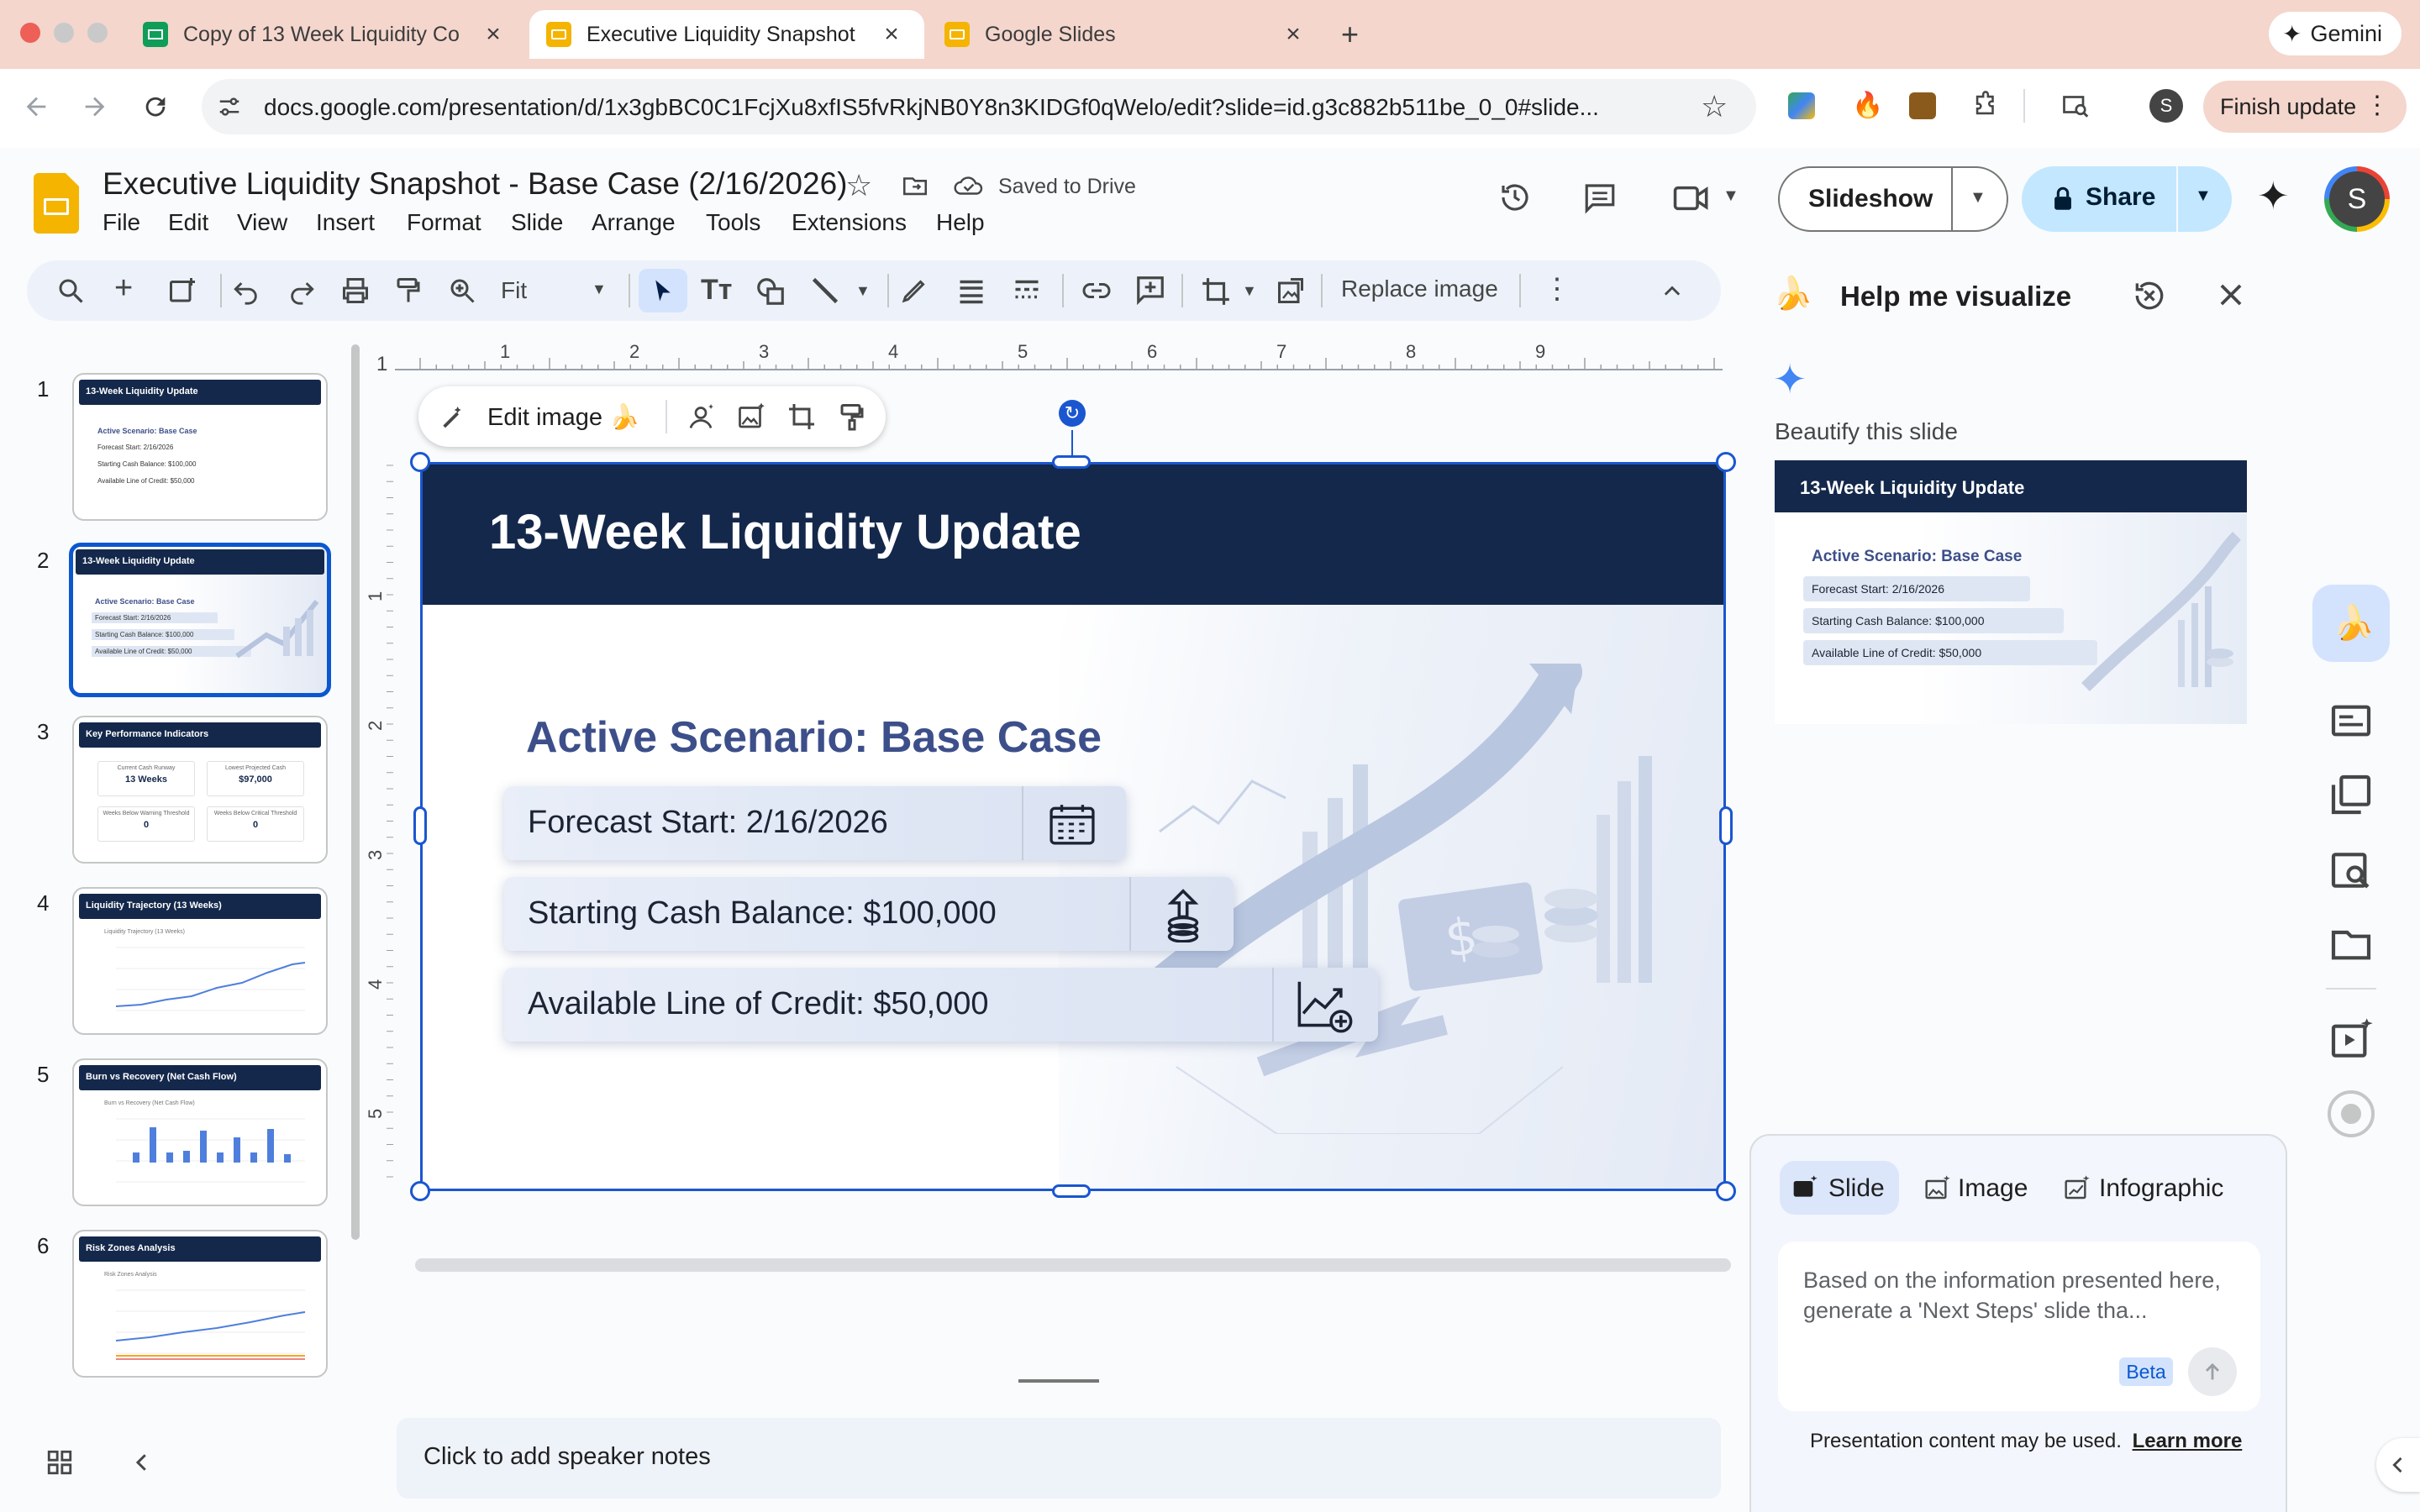  I want to click on menu-tools: Tools, so click(733, 222).